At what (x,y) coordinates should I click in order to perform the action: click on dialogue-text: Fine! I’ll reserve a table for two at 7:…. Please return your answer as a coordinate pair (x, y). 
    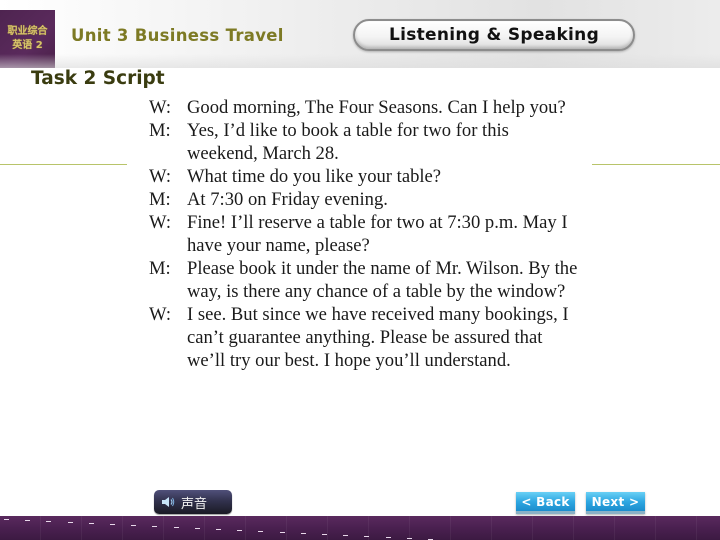
    Looking at the image, I should click on (377, 234).